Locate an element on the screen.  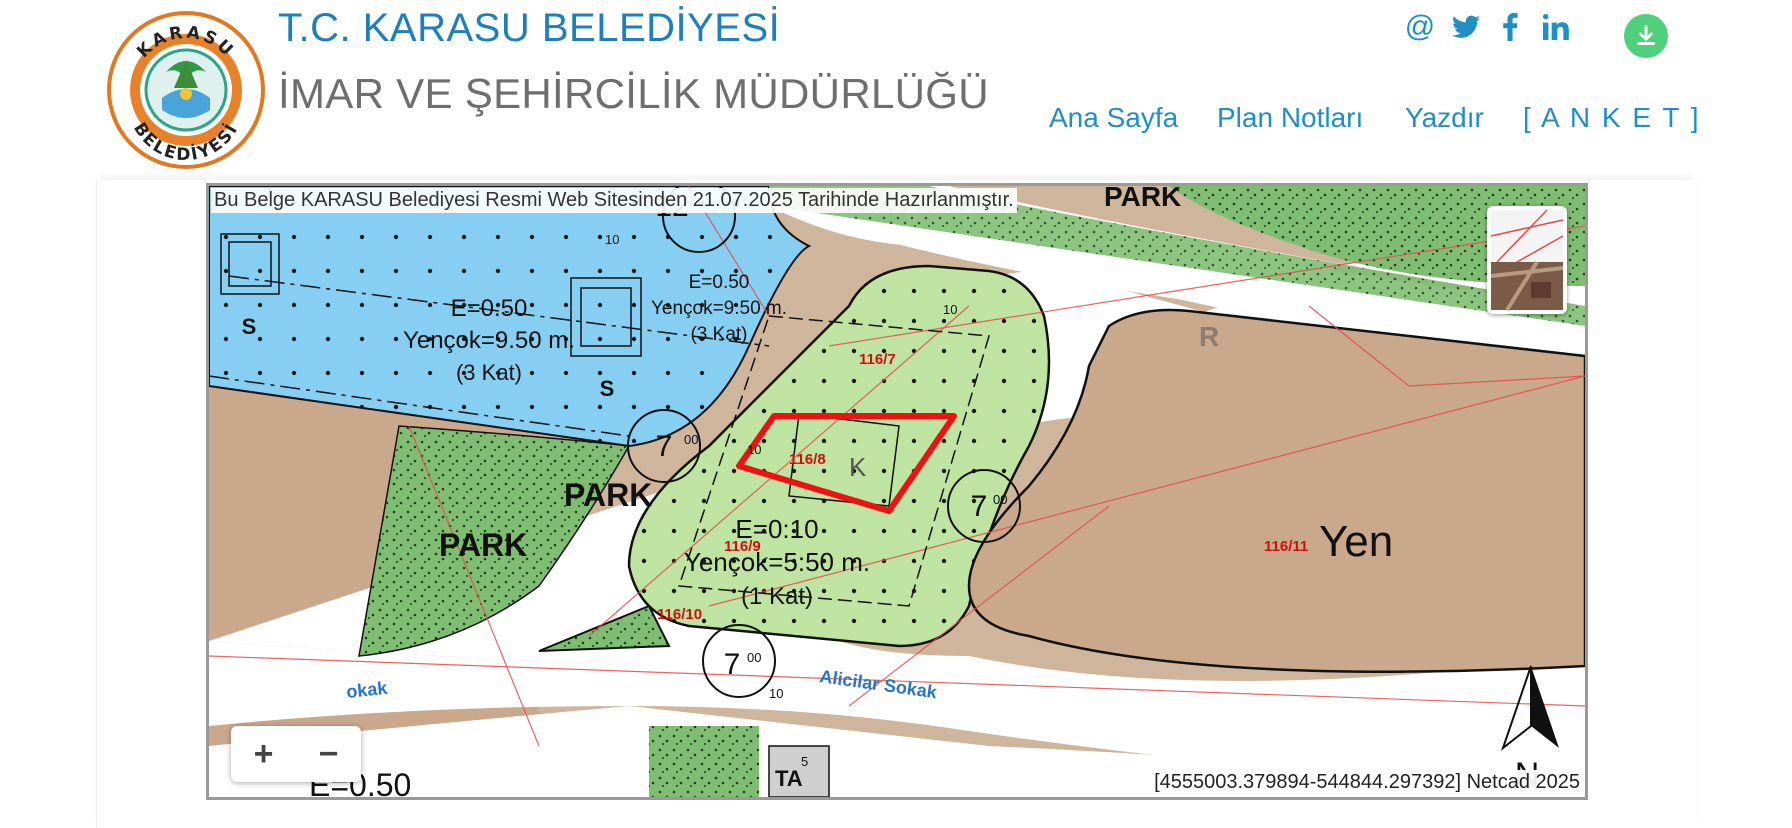
zoom-control: + − is located at coordinates (296, 754).